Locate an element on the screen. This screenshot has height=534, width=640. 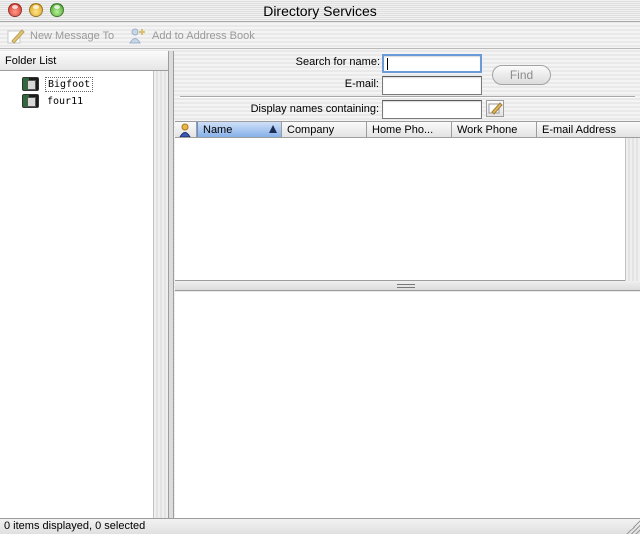
horizontal-splitter is located at coordinates (407, 286).